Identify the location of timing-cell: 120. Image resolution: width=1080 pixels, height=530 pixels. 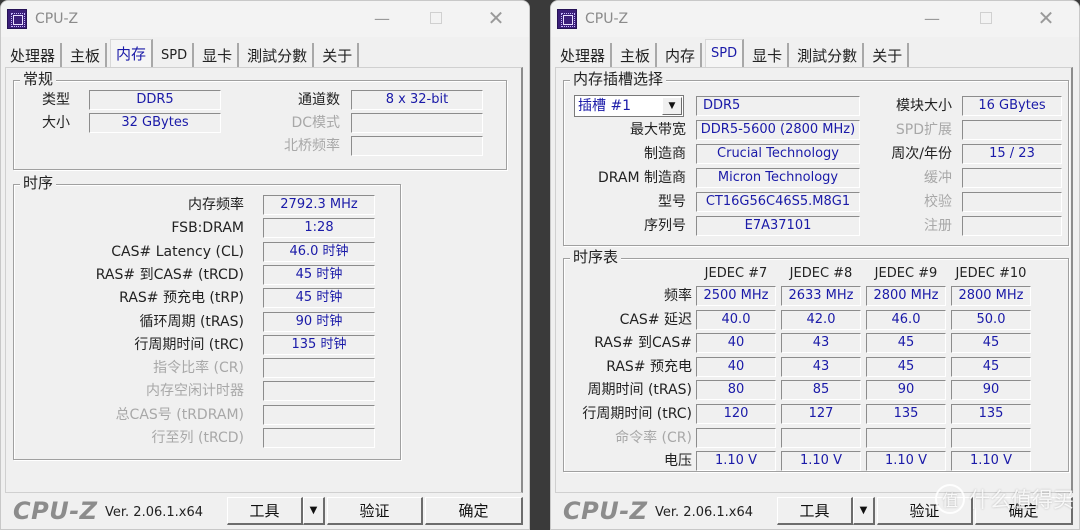
(736, 414).